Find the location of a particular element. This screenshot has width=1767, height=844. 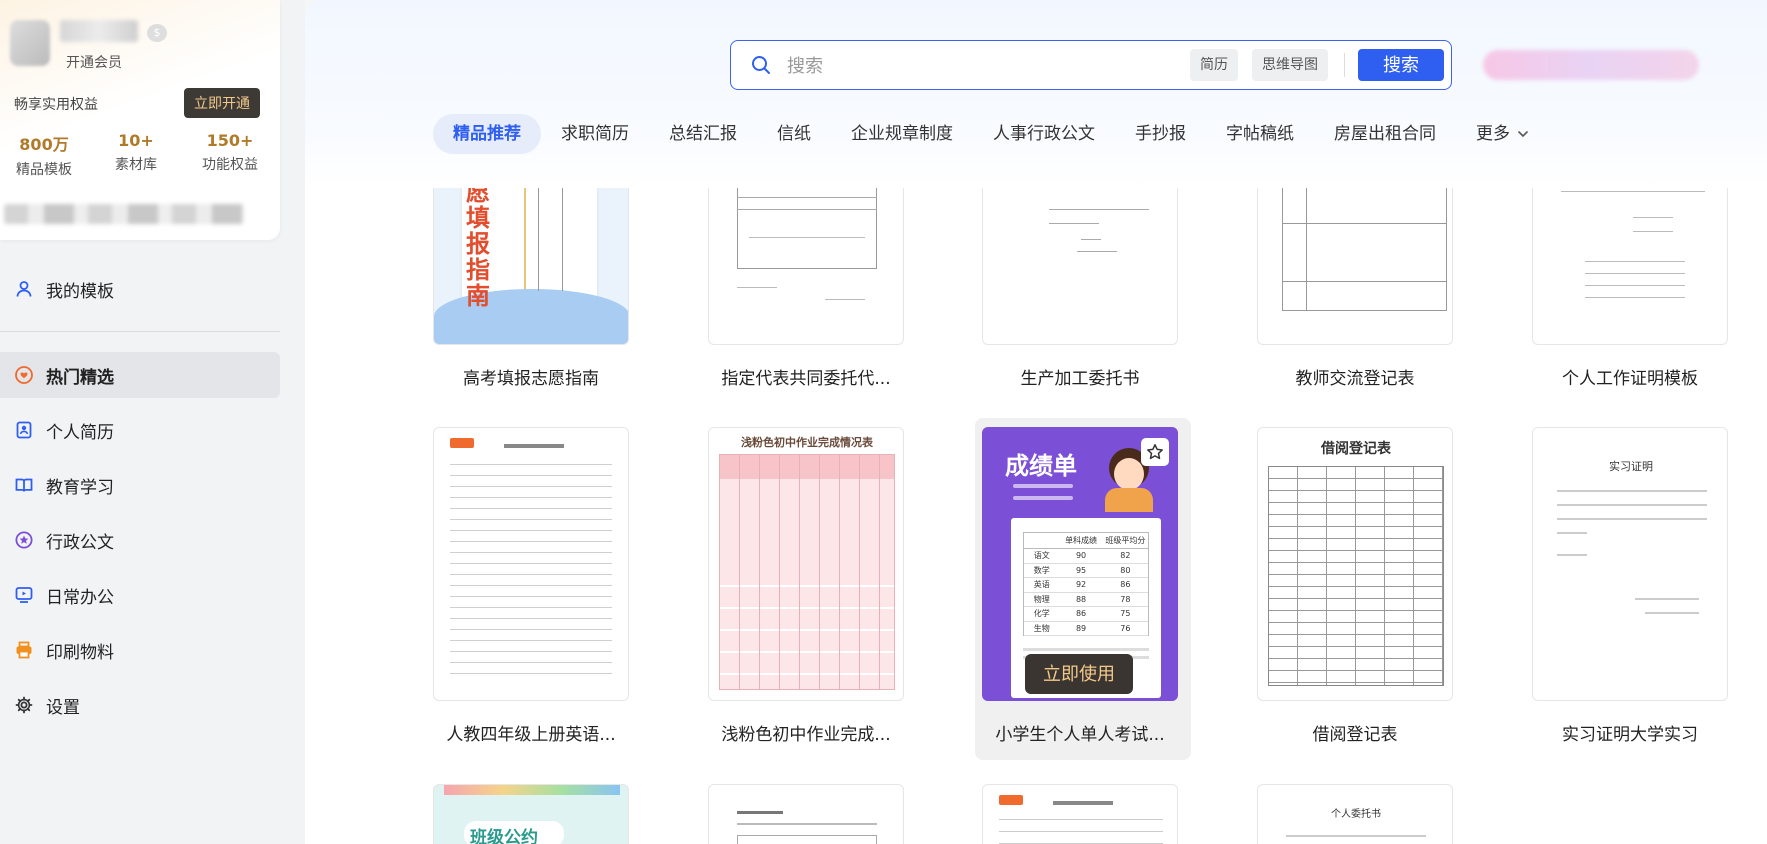

template-title: 个人工作证明模板 is located at coordinates (1630, 379).